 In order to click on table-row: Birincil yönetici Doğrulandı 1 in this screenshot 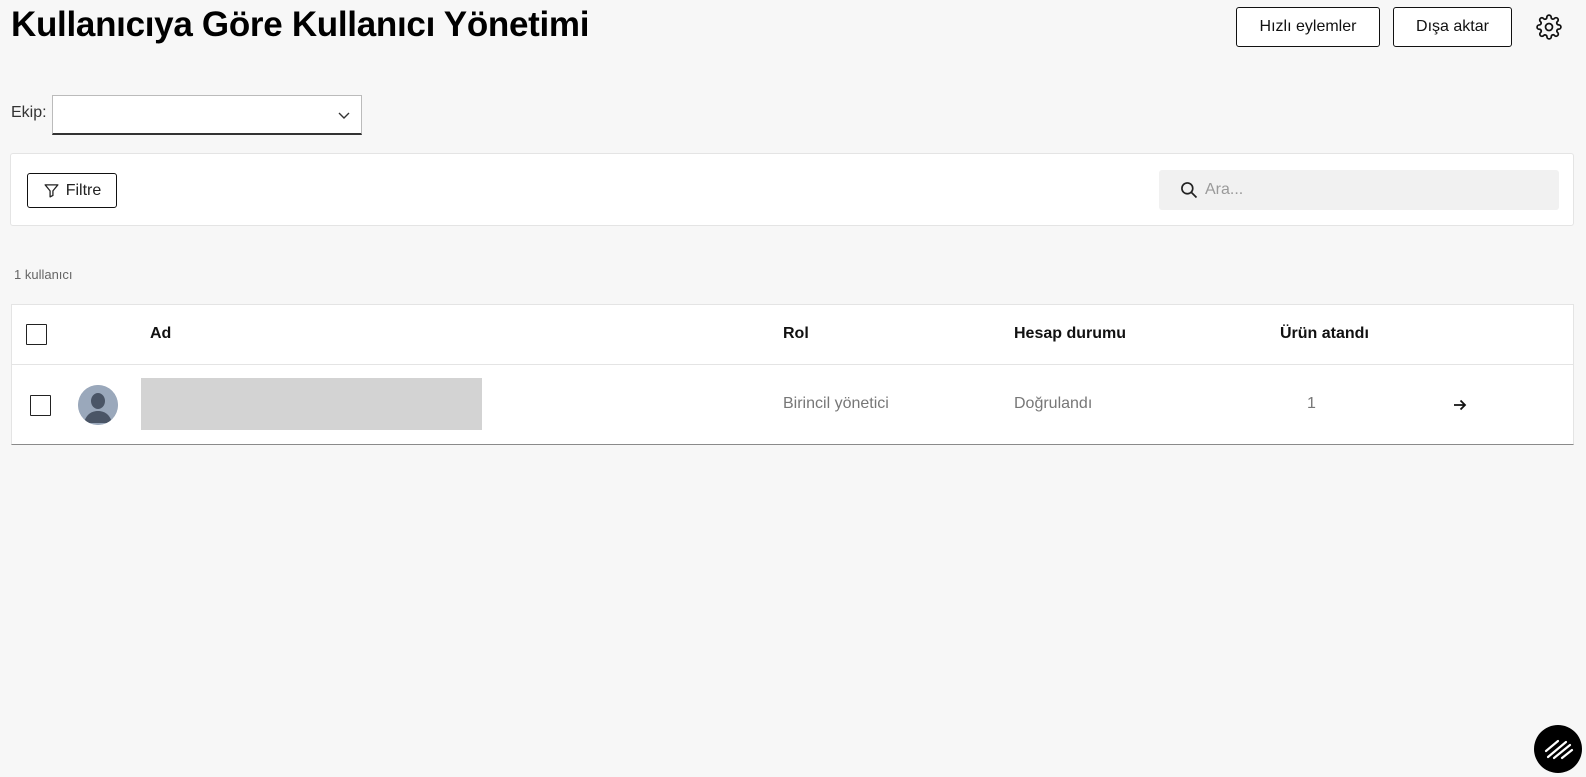, I will do `click(792, 405)`.